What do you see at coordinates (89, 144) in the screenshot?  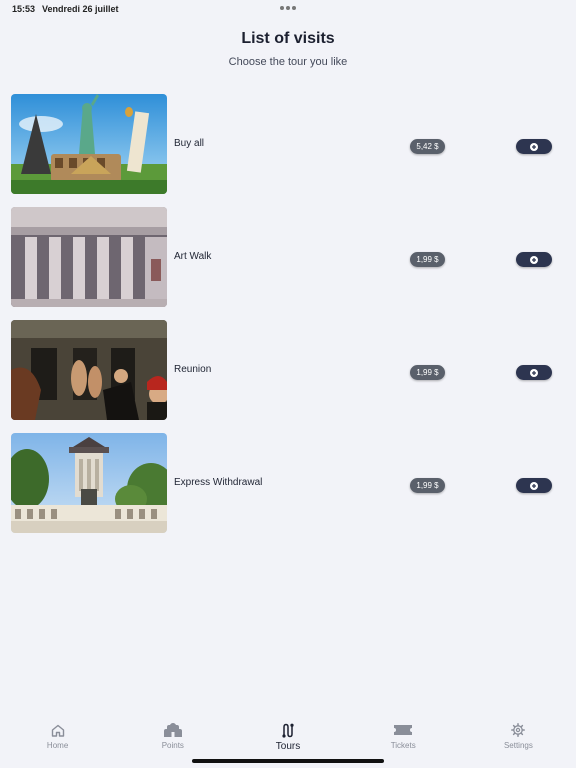 I see `tour-thumbnail-world-landmarks` at bounding box center [89, 144].